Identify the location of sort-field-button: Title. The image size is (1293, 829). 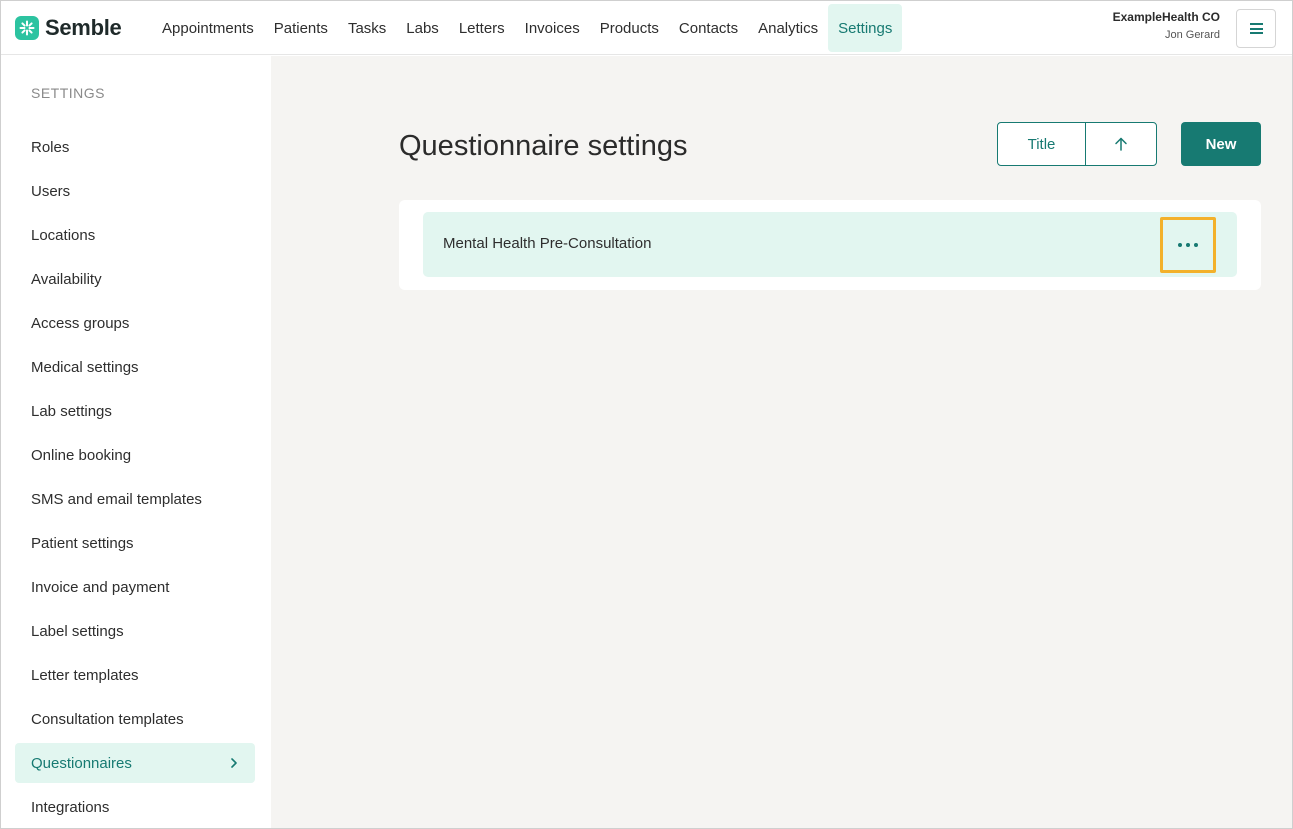
(1042, 144).